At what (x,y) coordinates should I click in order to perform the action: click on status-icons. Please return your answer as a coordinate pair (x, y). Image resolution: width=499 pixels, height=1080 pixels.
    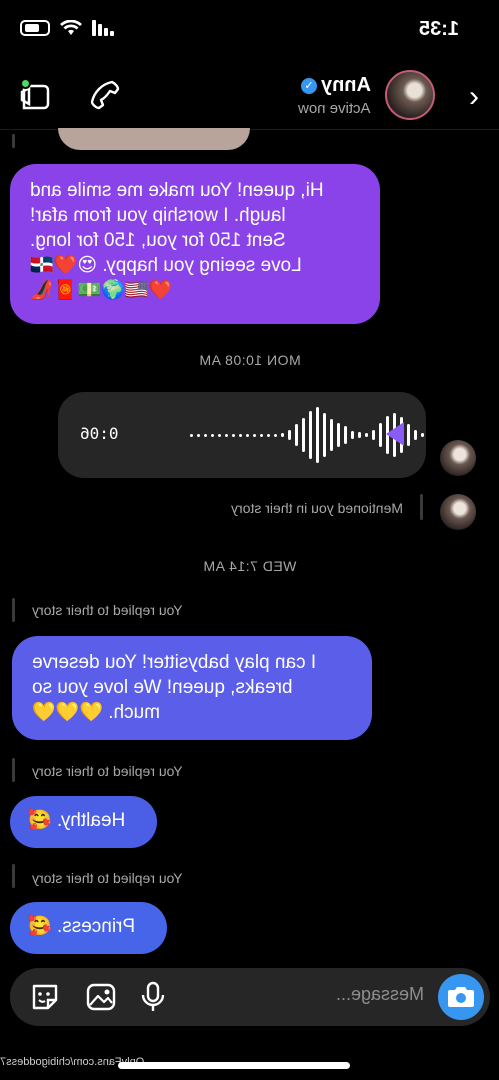
    Looking at the image, I should click on (67, 28).